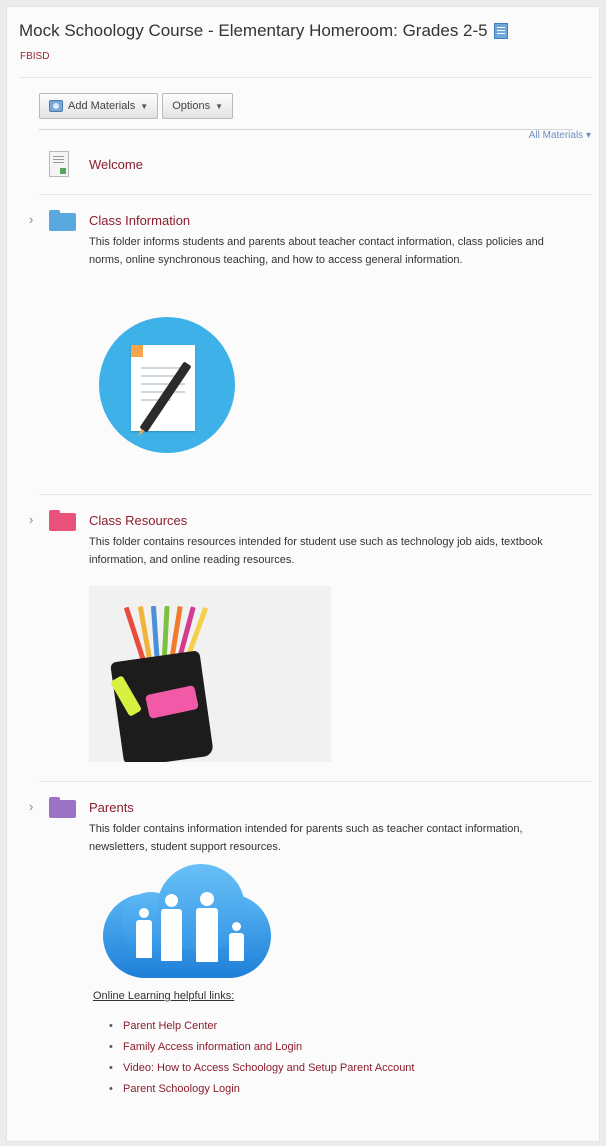 The width and height of the screenshot is (606, 1146). I want to click on links-heading: Online Learning helpful links:, so click(164, 996).